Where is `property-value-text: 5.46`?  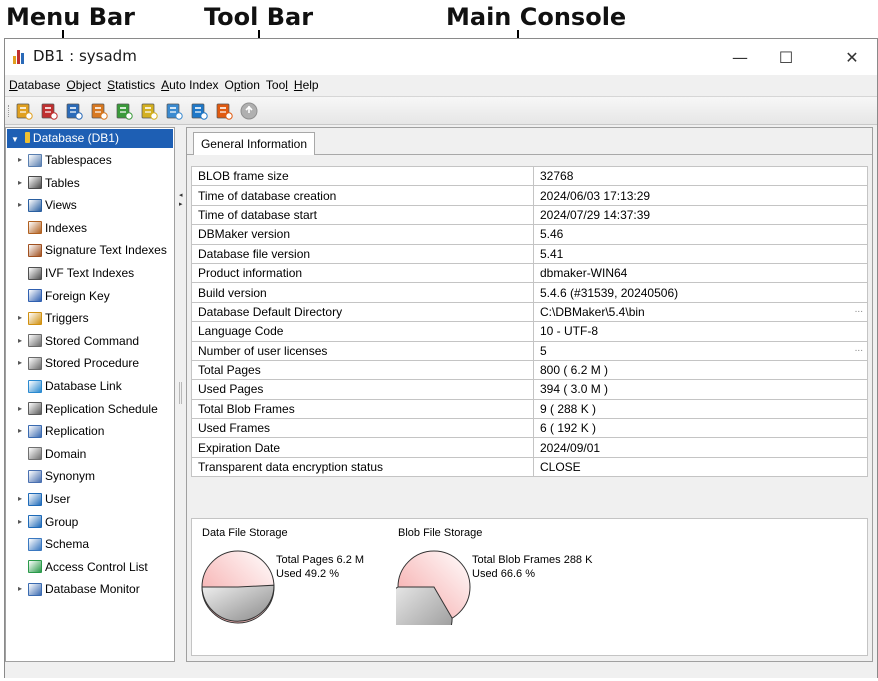
property-value-text: 5.46 is located at coordinates (552, 234).